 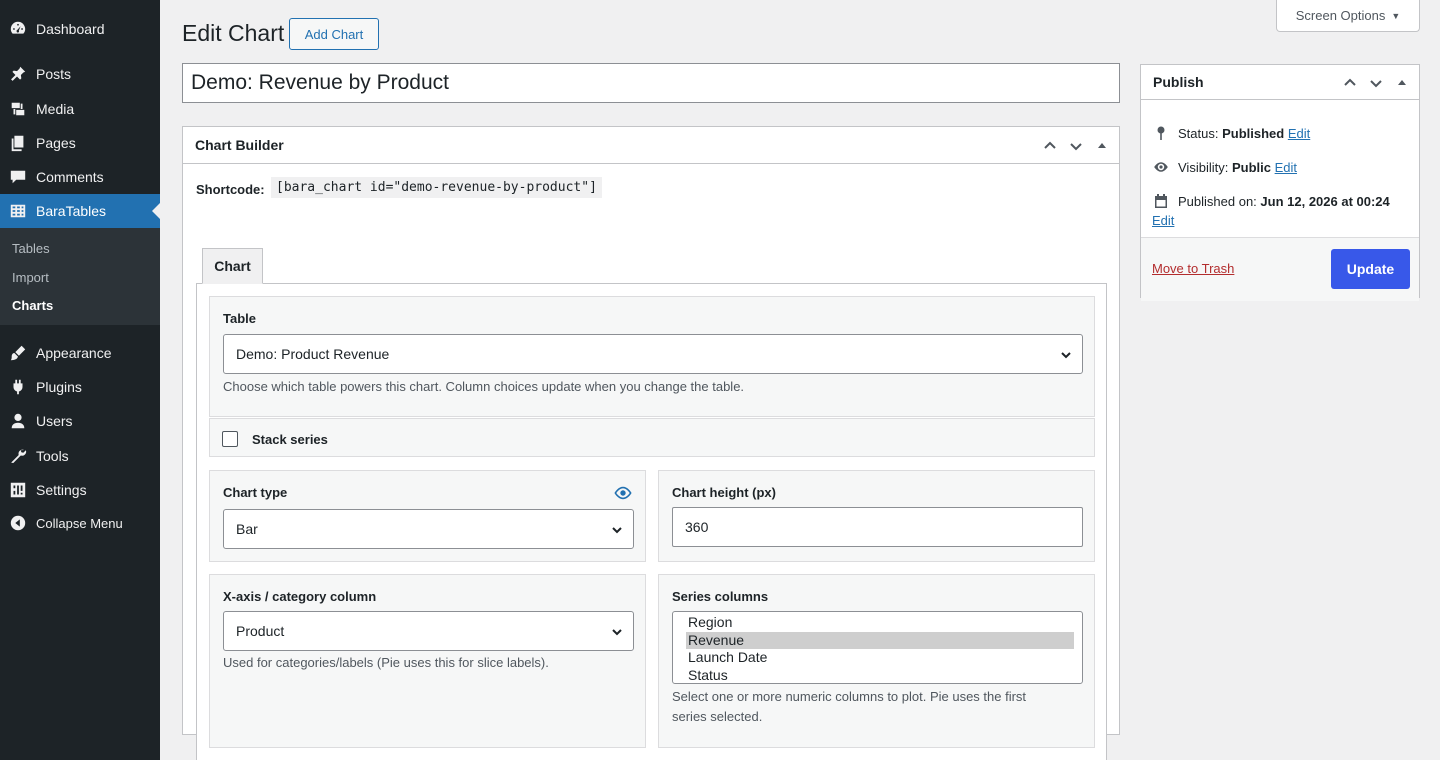 I want to click on collapse-icon, so click(x=18, y=523).